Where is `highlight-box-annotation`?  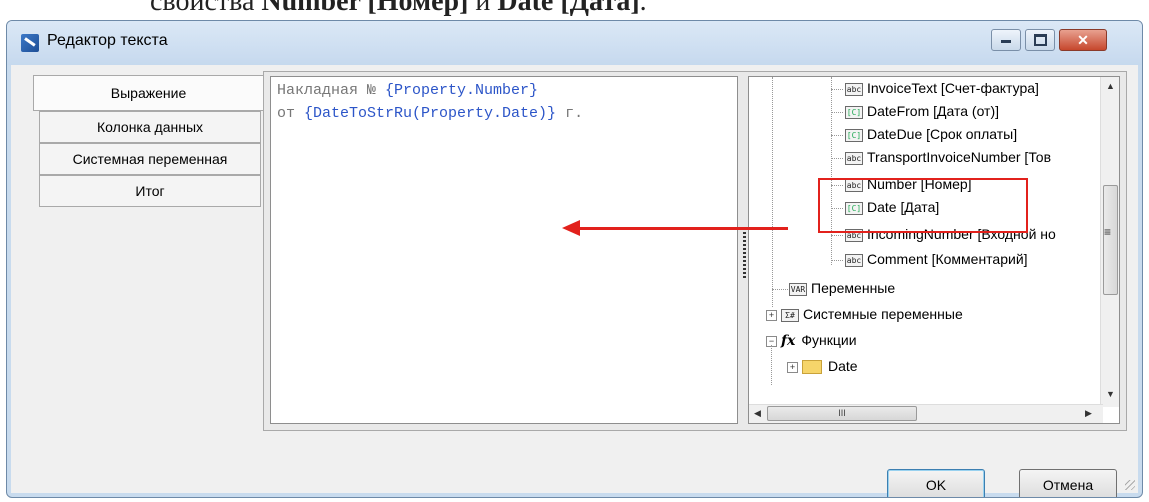 highlight-box-annotation is located at coordinates (923, 205).